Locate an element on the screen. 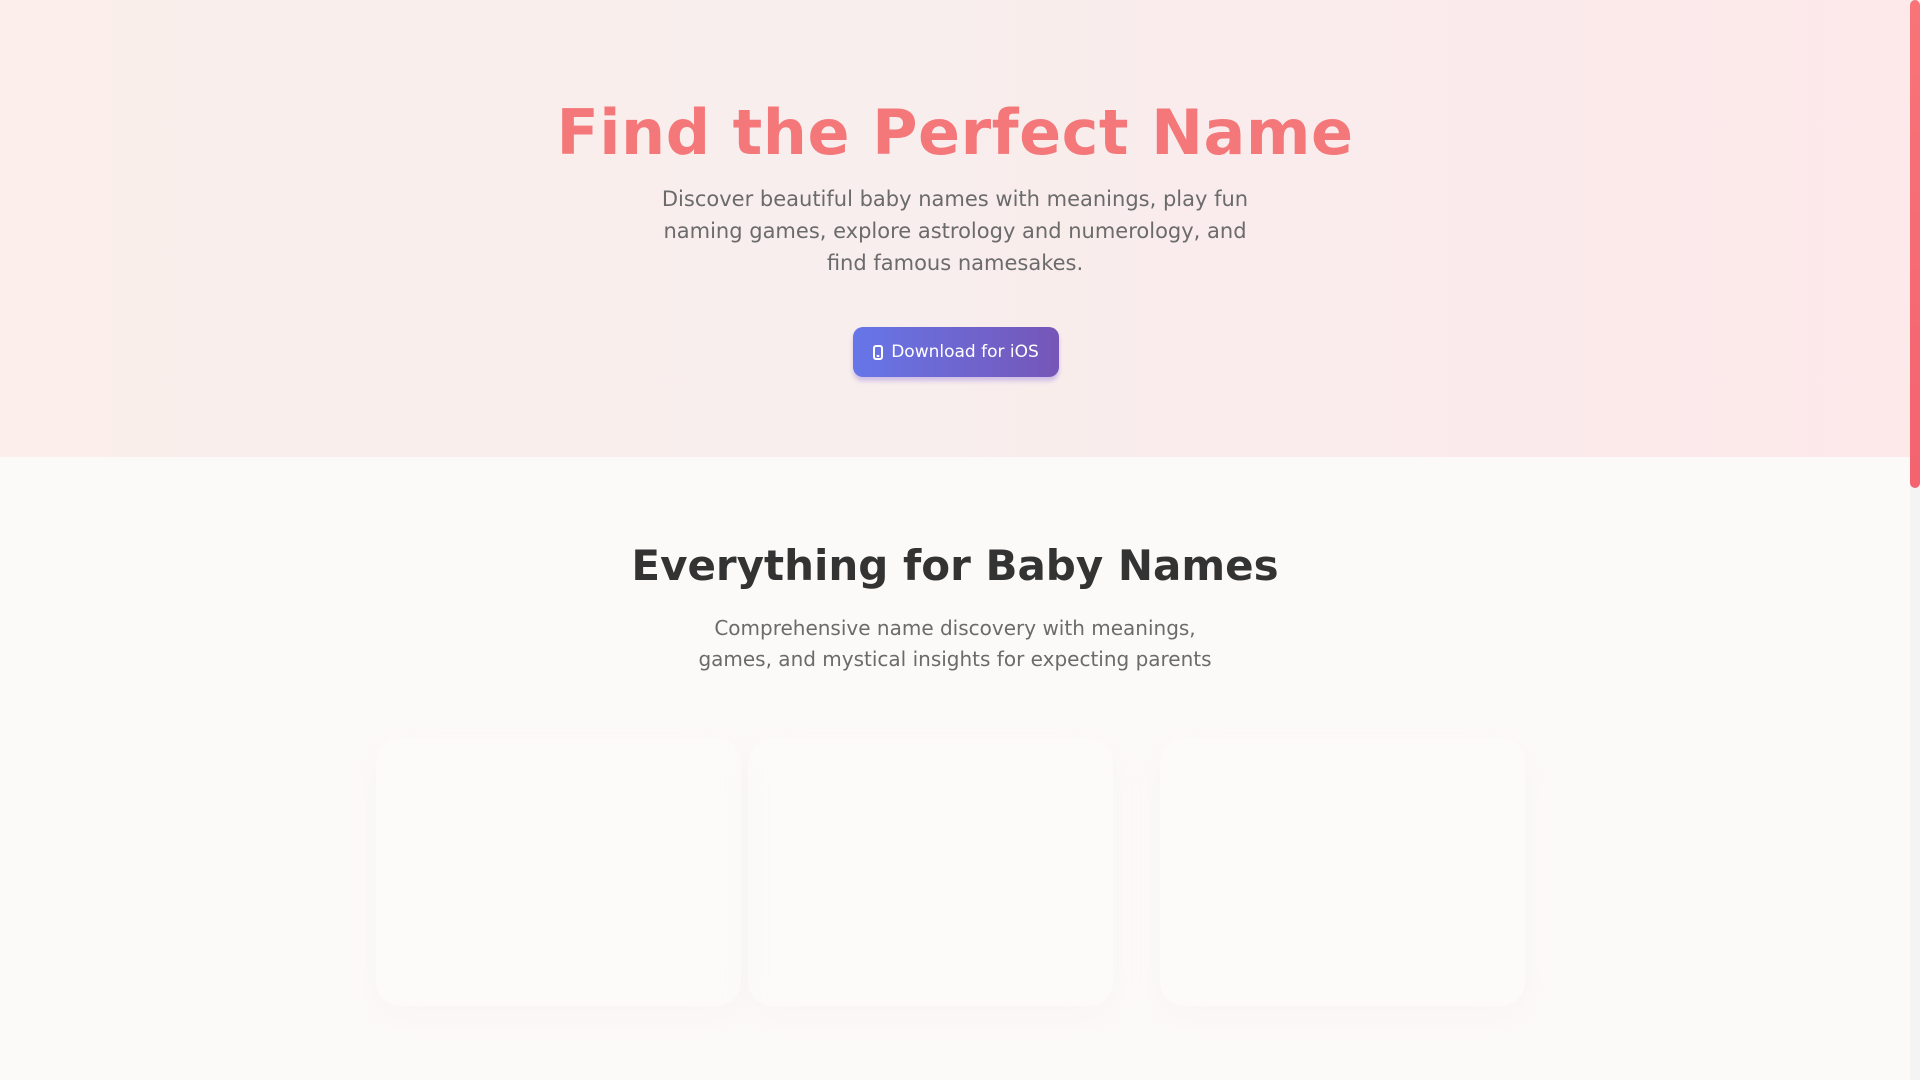  vertical-scrollbar is located at coordinates (1915, 540).